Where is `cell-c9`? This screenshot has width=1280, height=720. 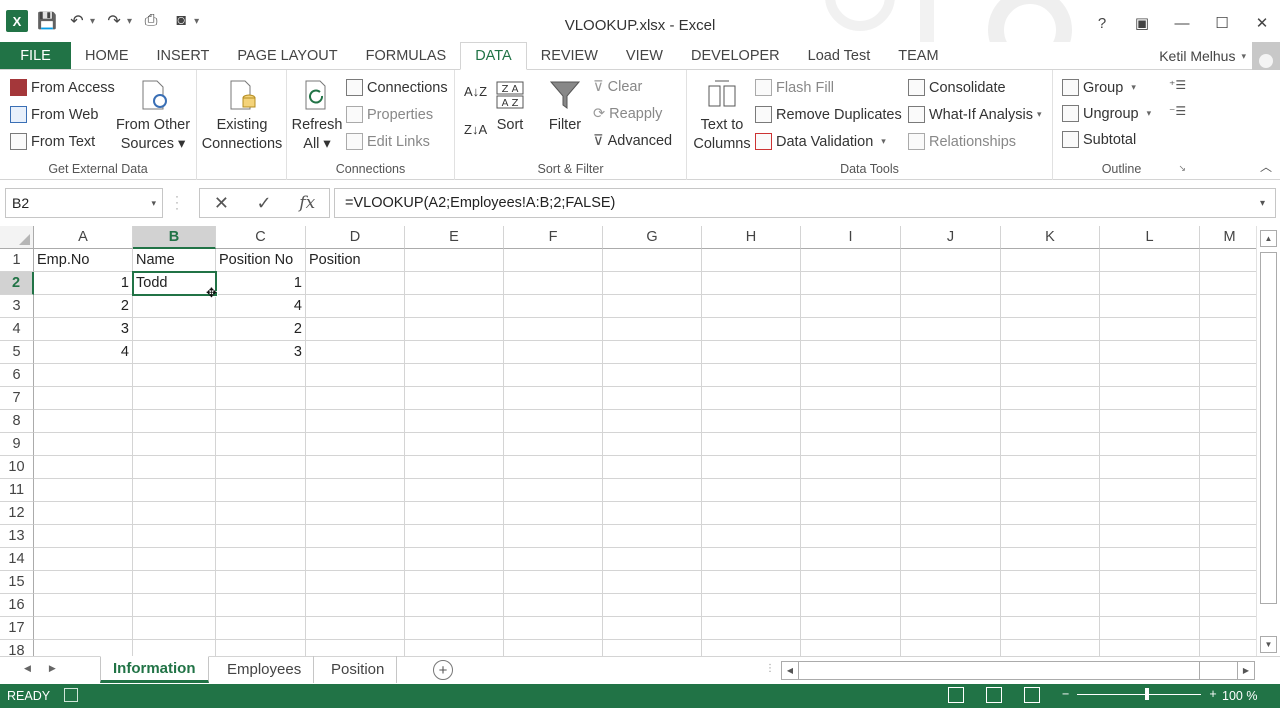 cell-c9 is located at coordinates (261, 444).